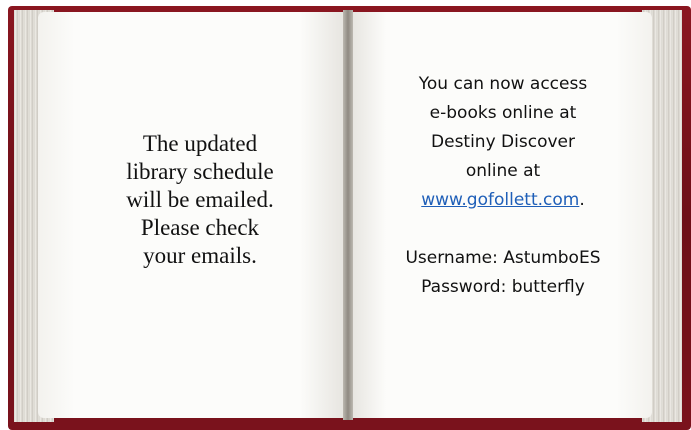  Describe the element at coordinates (503, 84) in the screenshot. I see `right-line-1: You can now access` at that location.